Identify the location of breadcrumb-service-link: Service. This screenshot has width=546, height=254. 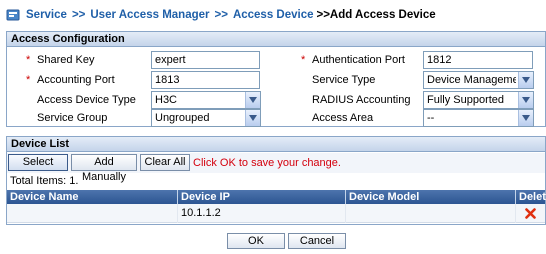
(46, 15).